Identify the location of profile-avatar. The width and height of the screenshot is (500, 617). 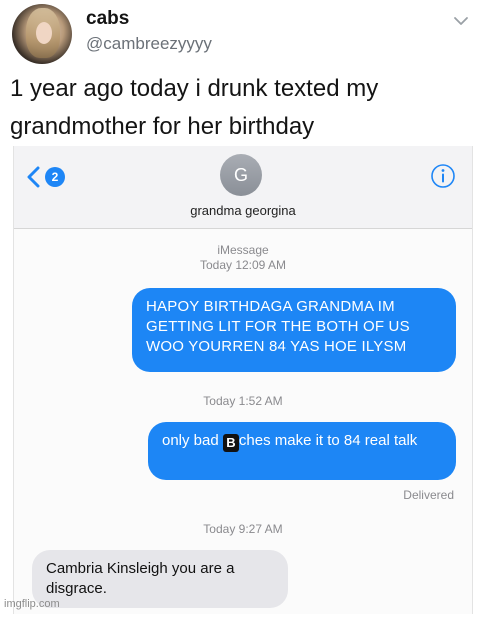
(42, 34).